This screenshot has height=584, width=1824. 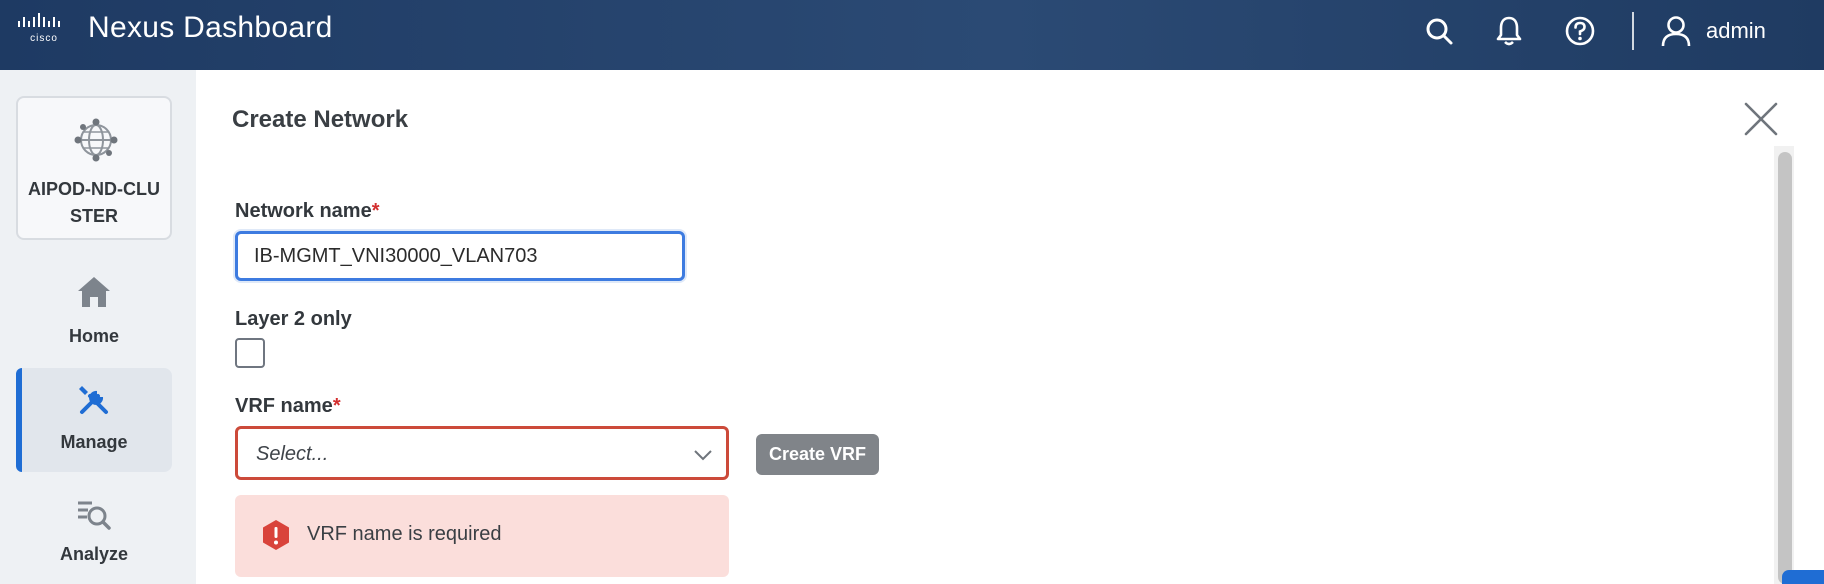 What do you see at coordinates (276, 535) in the screenshot?
I see `error-icon` at bounding box center [276, 535].